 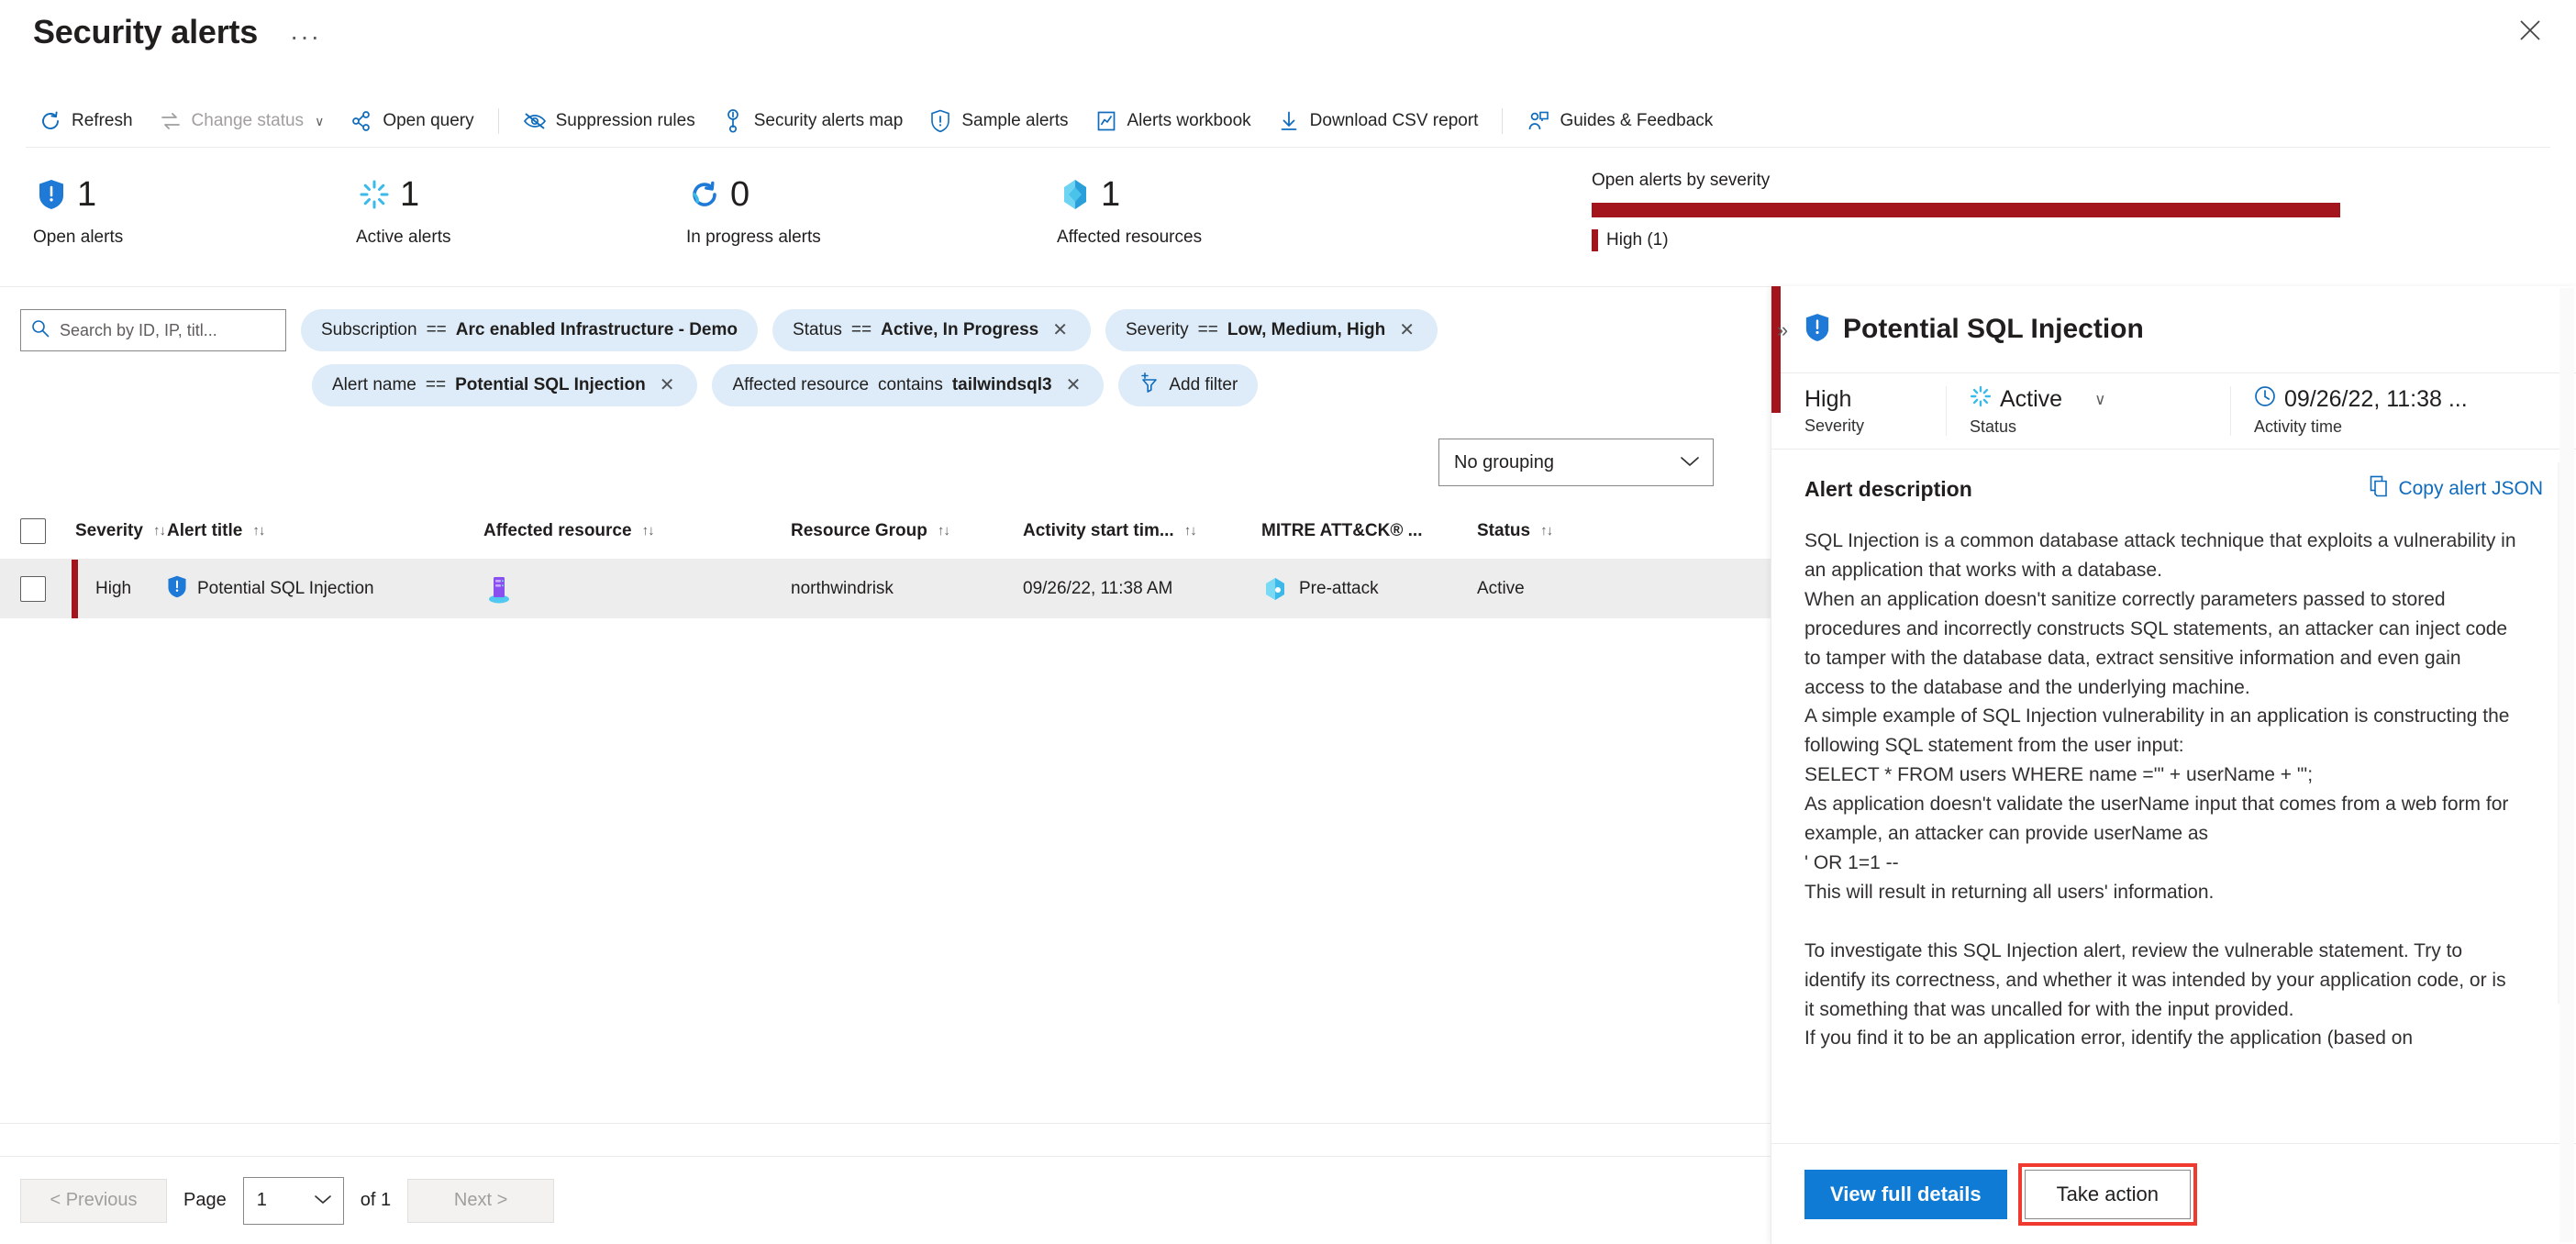 What do you see at coordinates (323, 1200) in the screenshot?
I see `chevron-down-icon` at bounding box center [323, 1200].